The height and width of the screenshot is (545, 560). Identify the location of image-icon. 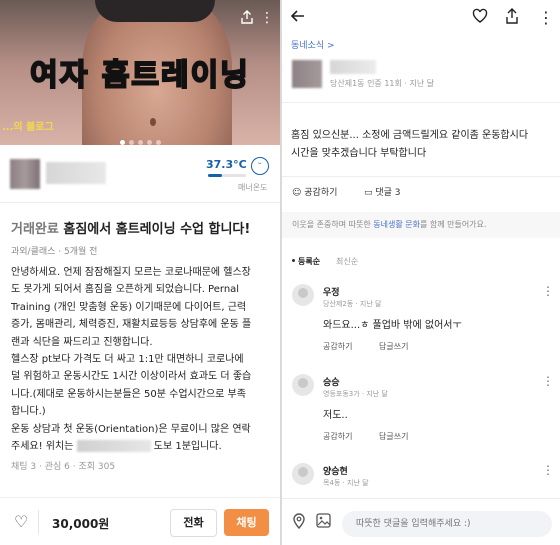
(323, 522).